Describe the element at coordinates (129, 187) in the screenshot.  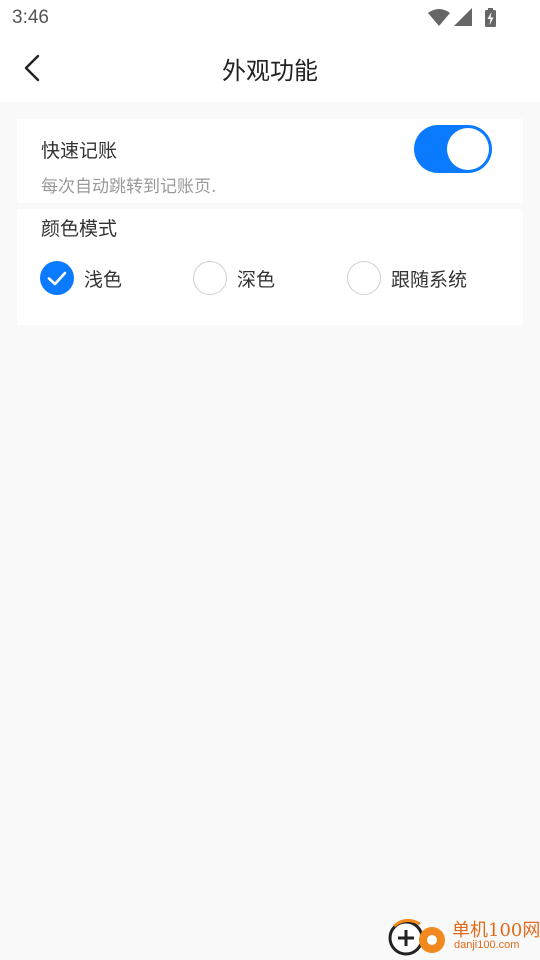
I see `quick-entry-description: 每次自动跳转到记账页.` at that location.